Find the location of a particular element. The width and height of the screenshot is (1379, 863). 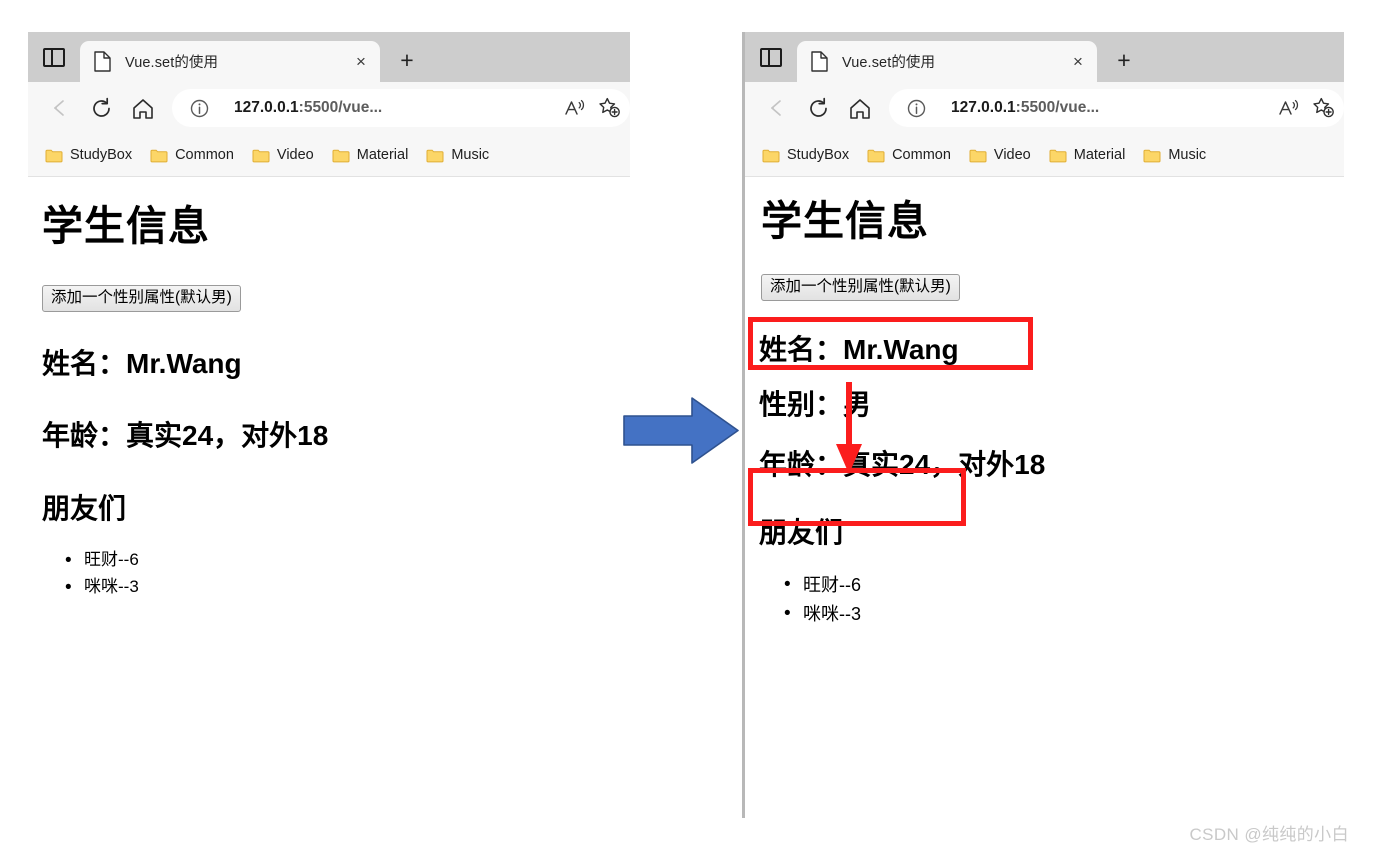

student-age-row: 年龄：真实24，对外18 is located at coordinates (185, 436).